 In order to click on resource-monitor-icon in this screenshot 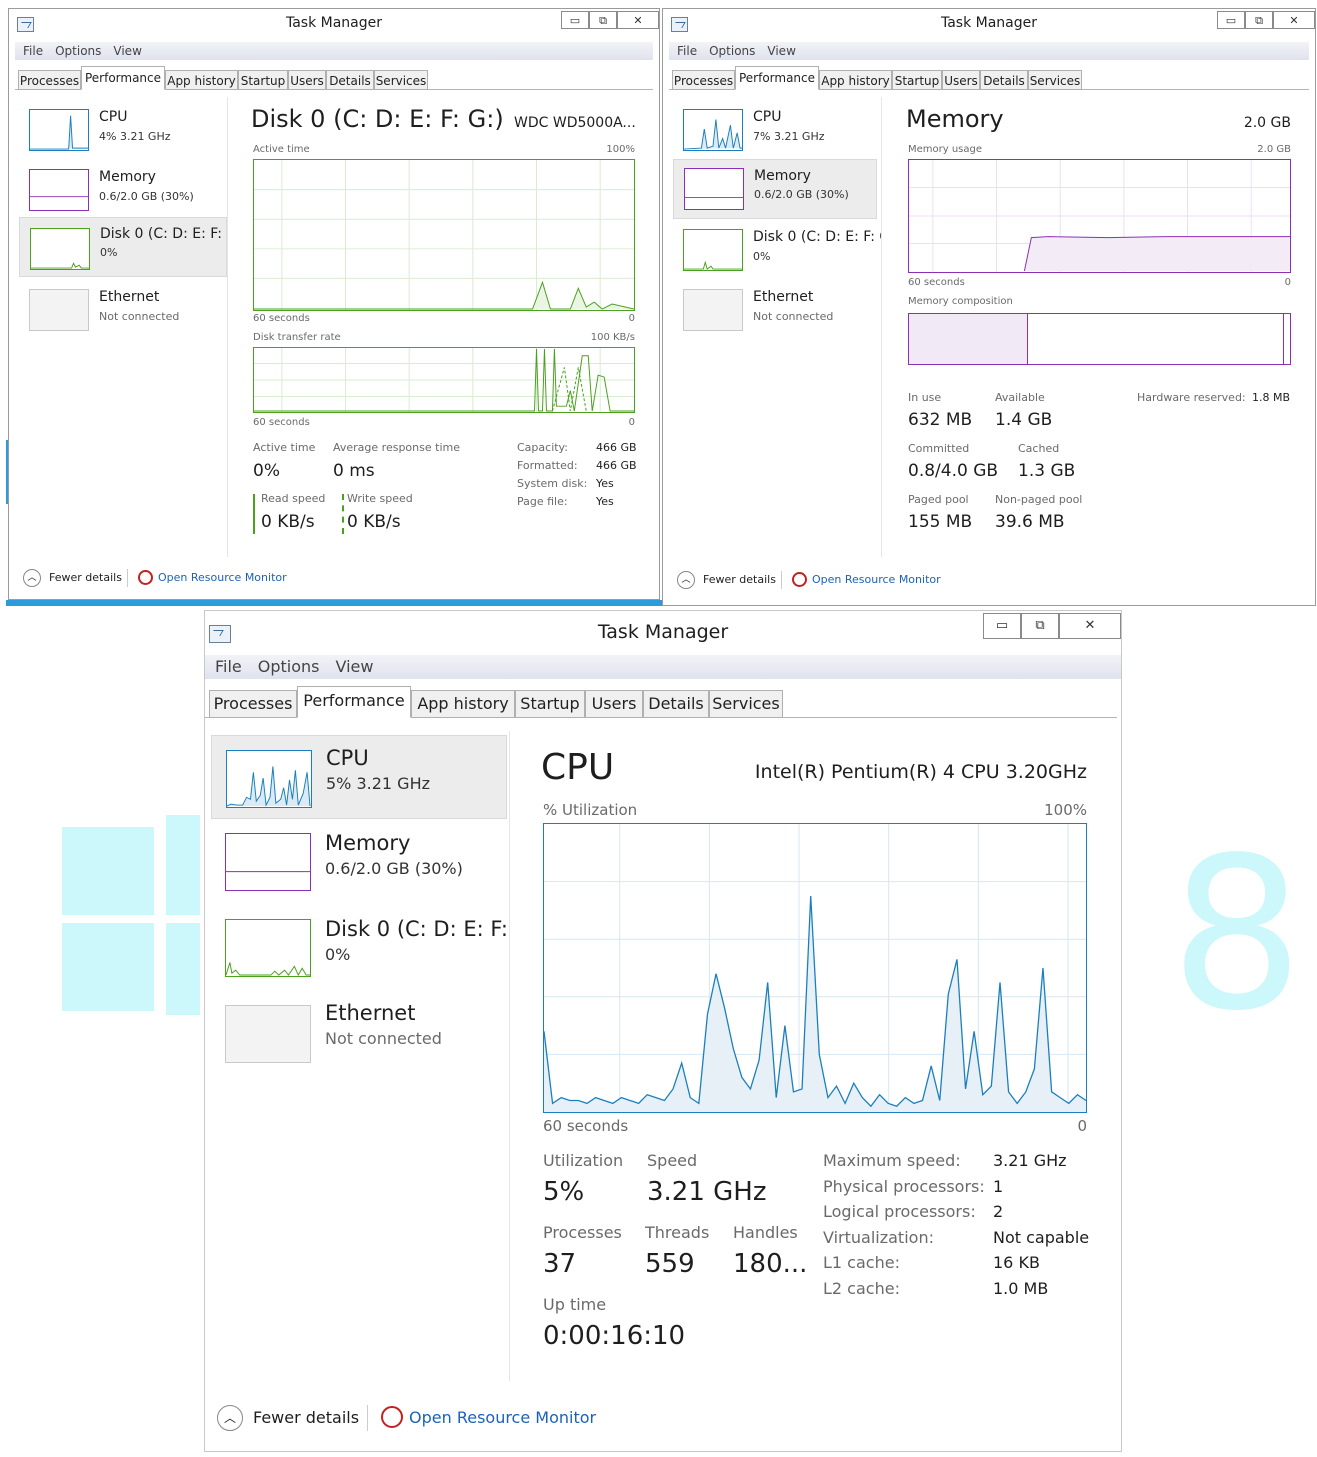, I will do `click(799, 579)`.